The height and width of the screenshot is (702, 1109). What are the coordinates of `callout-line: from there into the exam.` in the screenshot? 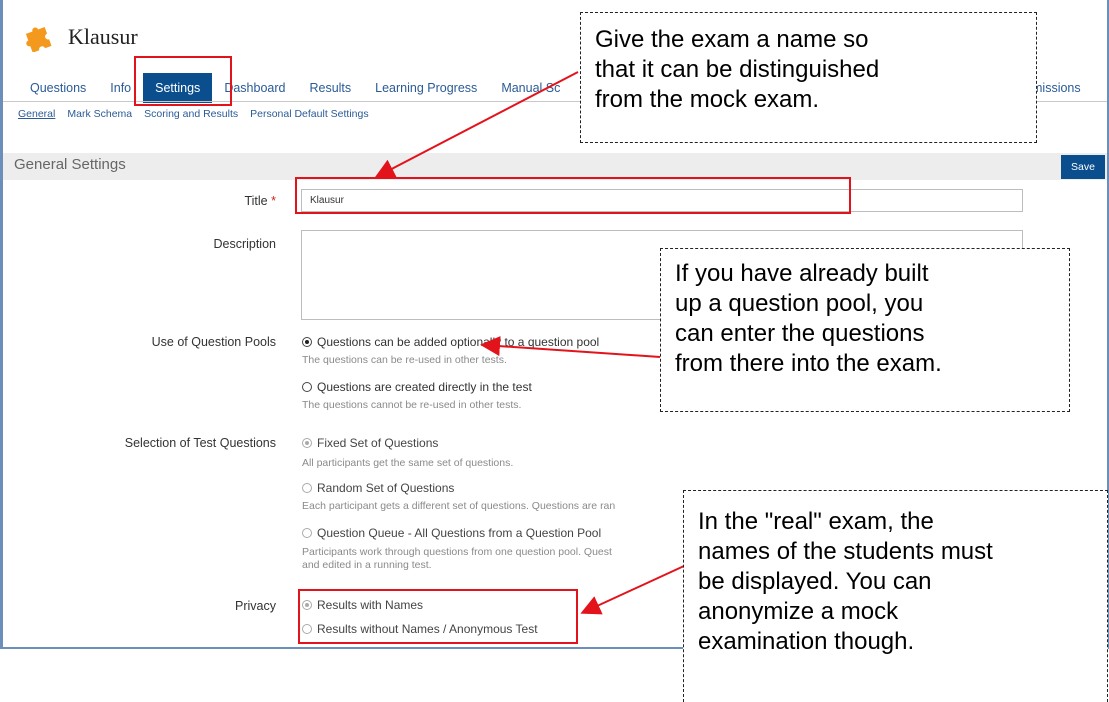 It's located at (808, 363).